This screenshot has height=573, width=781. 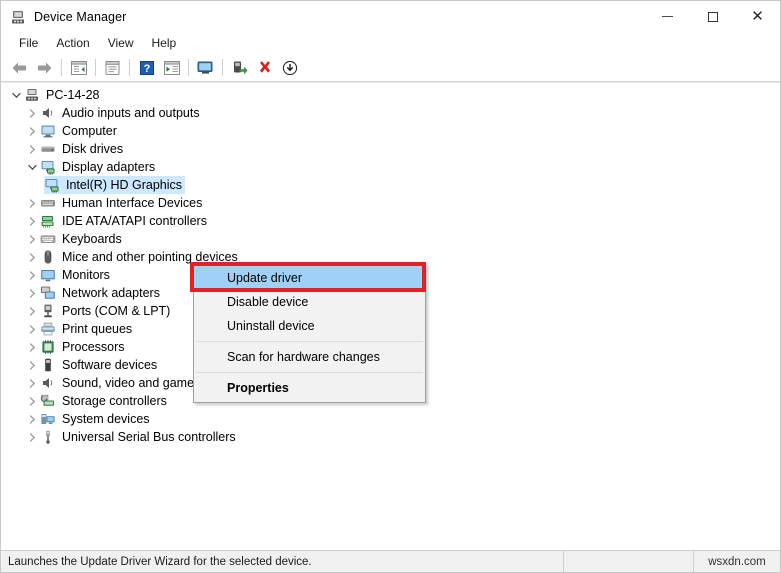 What do you see at coordinates (48, 257) in the screenshot?
I see `mouse-icon` at bounding box center [48, 257].